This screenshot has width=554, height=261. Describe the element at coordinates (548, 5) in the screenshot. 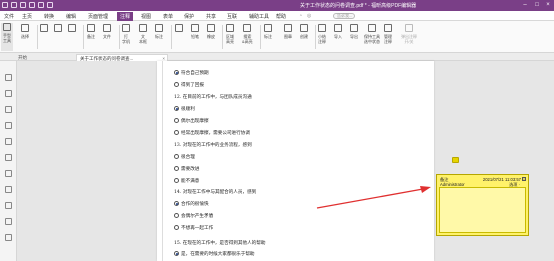

I see `close-window-button: ×` at that location.